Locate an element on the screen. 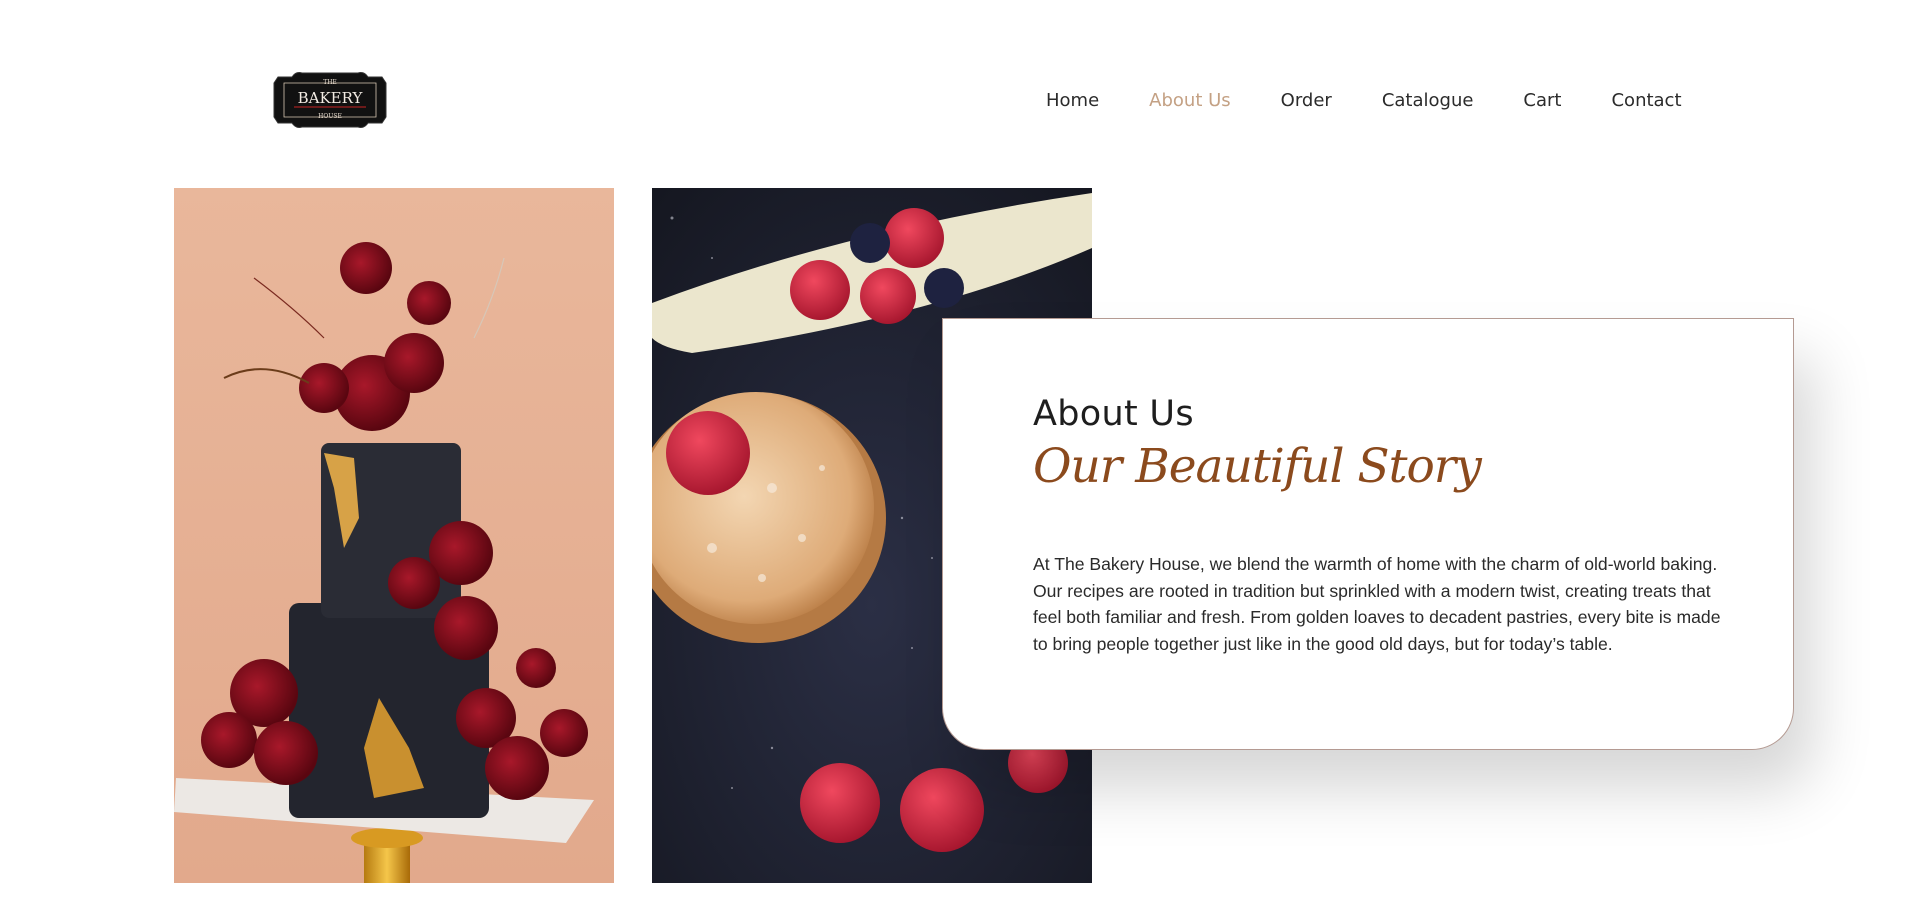 The width and height of the screenshot is (1918, 908). logo-text-top: THE is located at coordinates (330, 82).